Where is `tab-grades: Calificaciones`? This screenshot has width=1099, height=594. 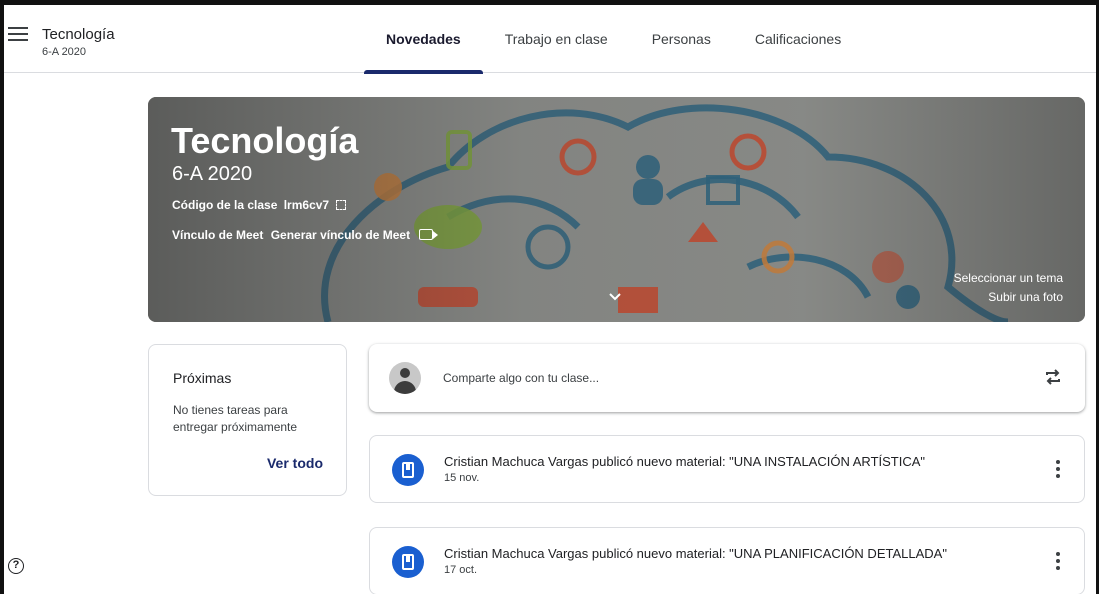 tab-grades: Calificaciones is located at coordinates (798, 39).